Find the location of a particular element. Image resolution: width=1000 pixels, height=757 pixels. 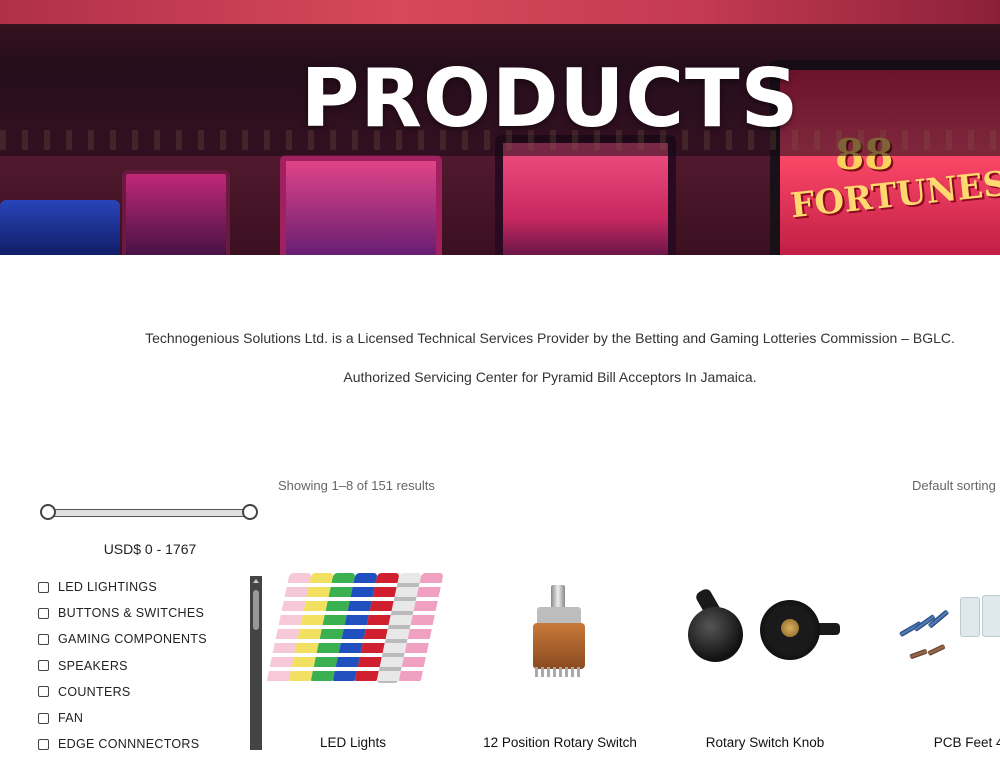

price-slider is located at coordinates (150, 512).